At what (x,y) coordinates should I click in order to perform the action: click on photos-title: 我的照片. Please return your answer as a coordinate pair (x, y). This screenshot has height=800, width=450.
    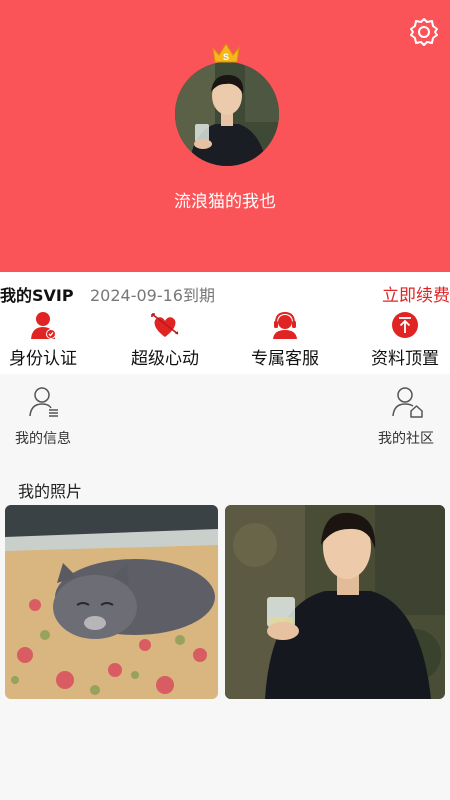
    Looking at the image, I should click on (50, 491).